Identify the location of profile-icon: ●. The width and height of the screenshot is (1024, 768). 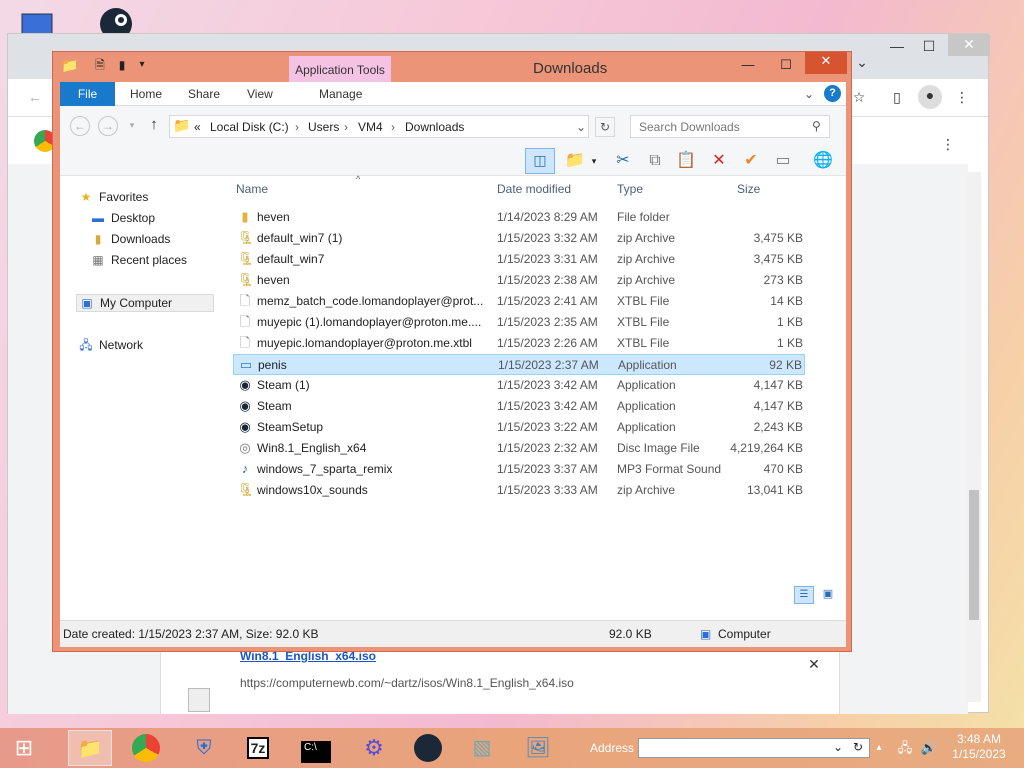
(930, 97).